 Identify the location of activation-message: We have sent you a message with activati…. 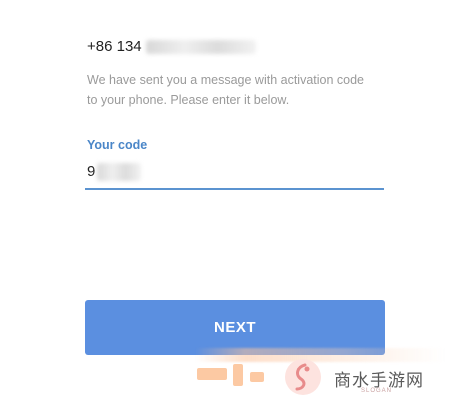
(226, 90).